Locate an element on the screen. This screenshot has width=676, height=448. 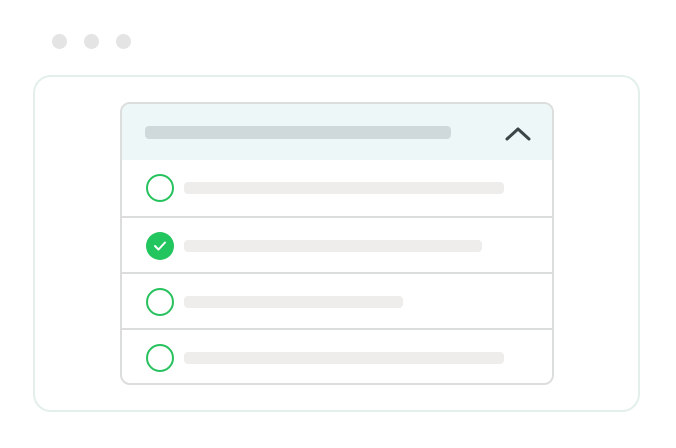
chevron-up-icon is located at coordinates (518, 133).